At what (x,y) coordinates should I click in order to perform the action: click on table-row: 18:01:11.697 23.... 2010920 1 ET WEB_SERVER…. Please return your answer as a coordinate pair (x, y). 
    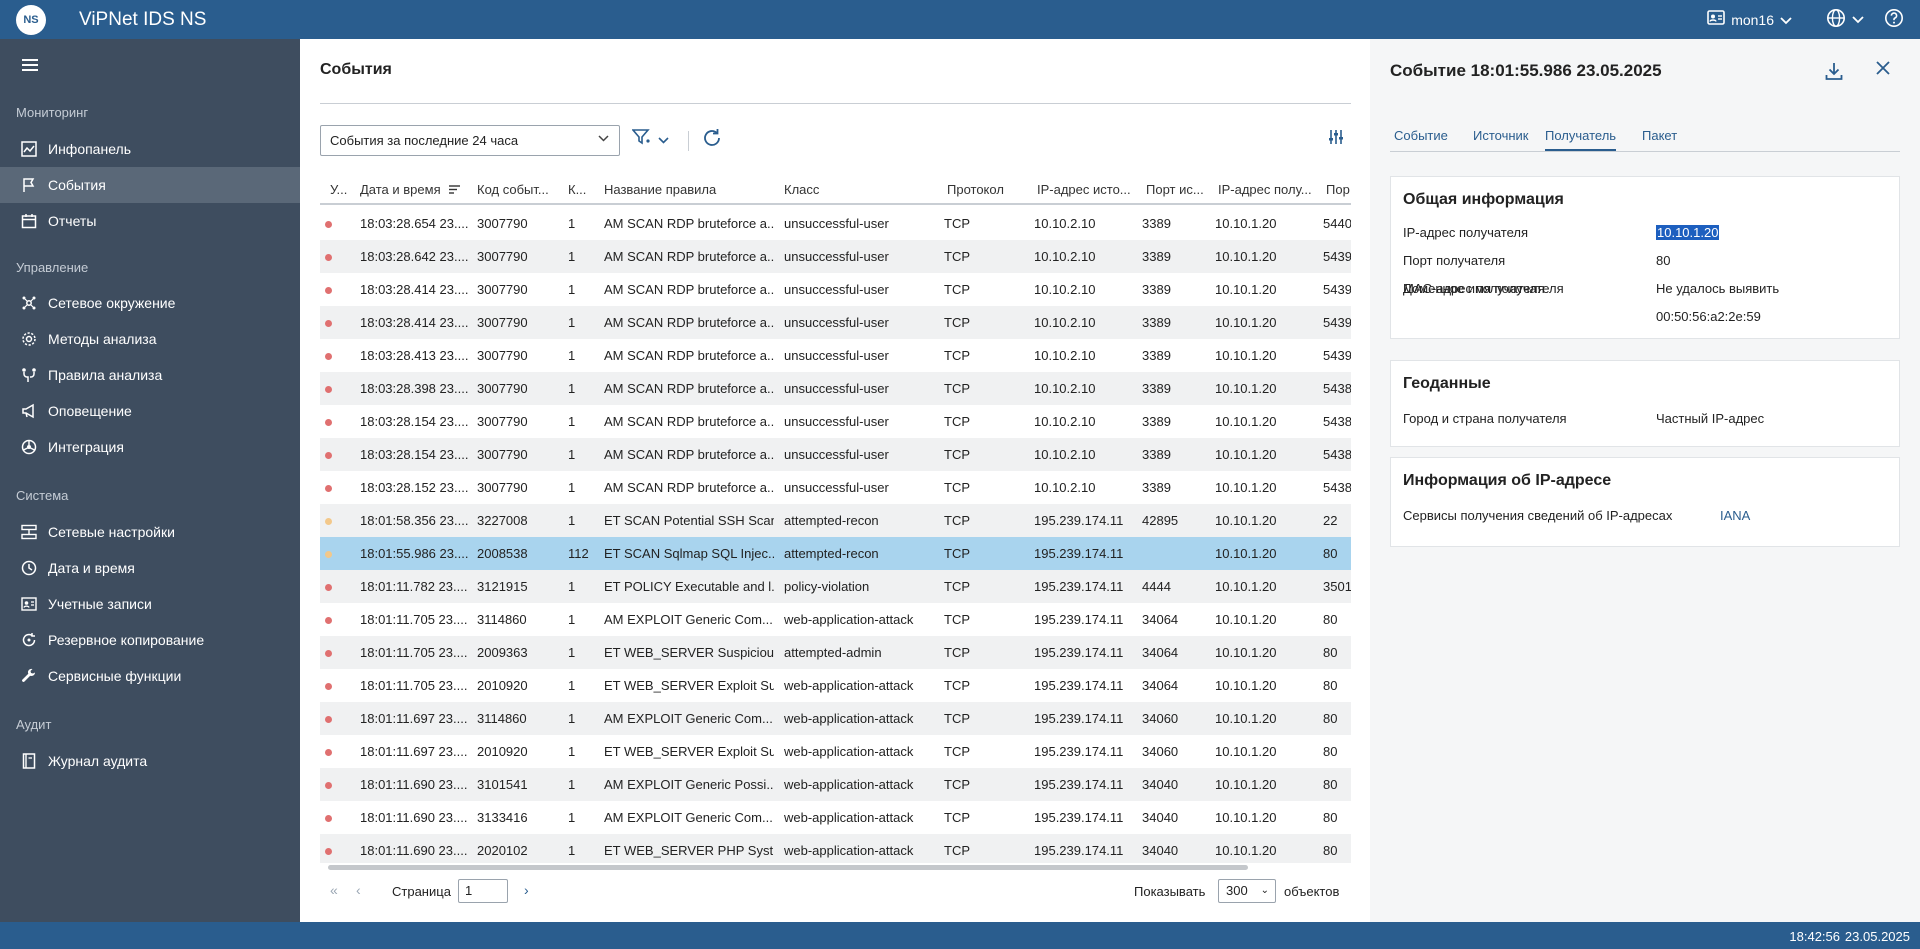
    Looking at the image, I should click on (835, 751).